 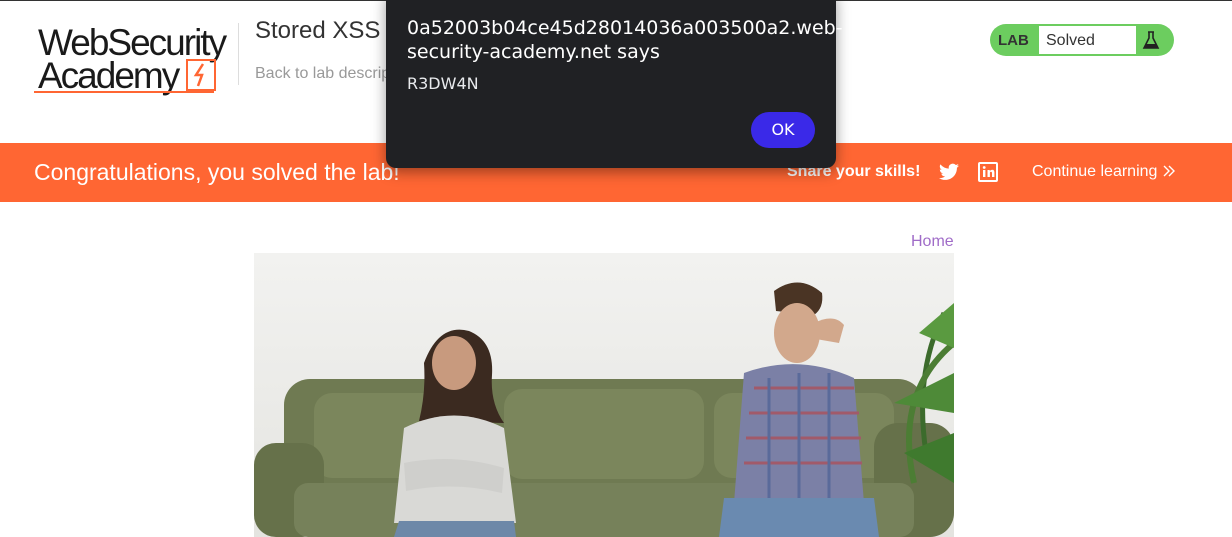 What do you see at coordinates (1151, 40) in the screenshot?
I see `flask-icon` at bounding box center [1151, 40].